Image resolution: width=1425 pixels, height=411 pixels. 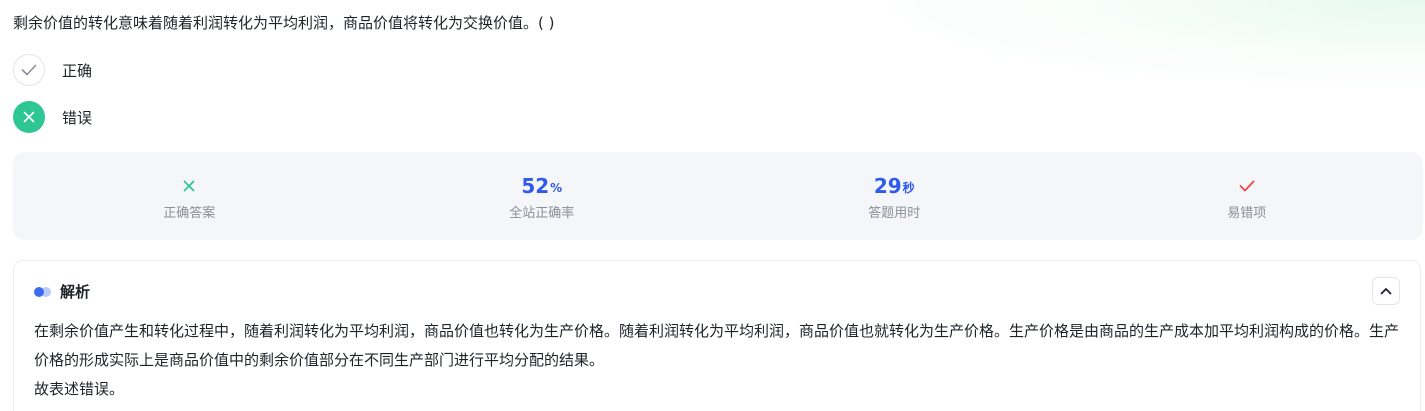 I want to click on header-gradient, so click(x=1145, y=45).